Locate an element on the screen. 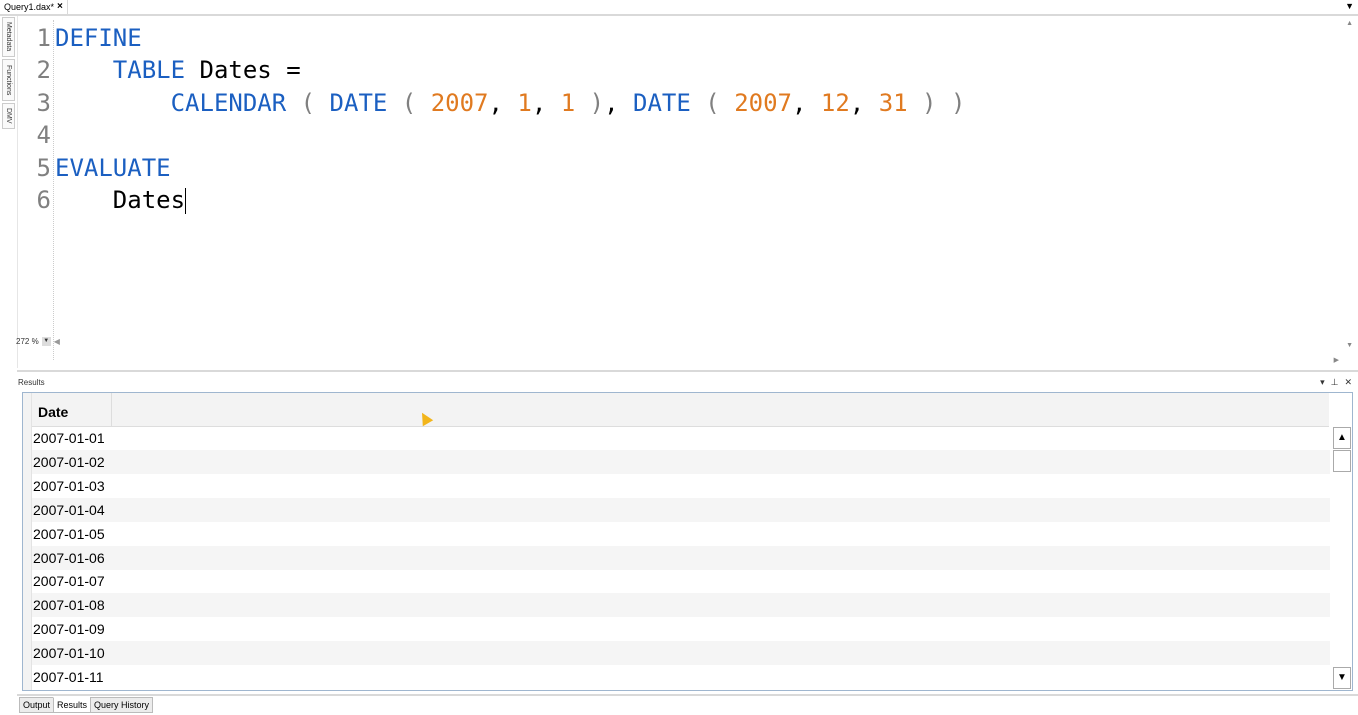  code-token: TABLE is located at coordinates (149, 70).